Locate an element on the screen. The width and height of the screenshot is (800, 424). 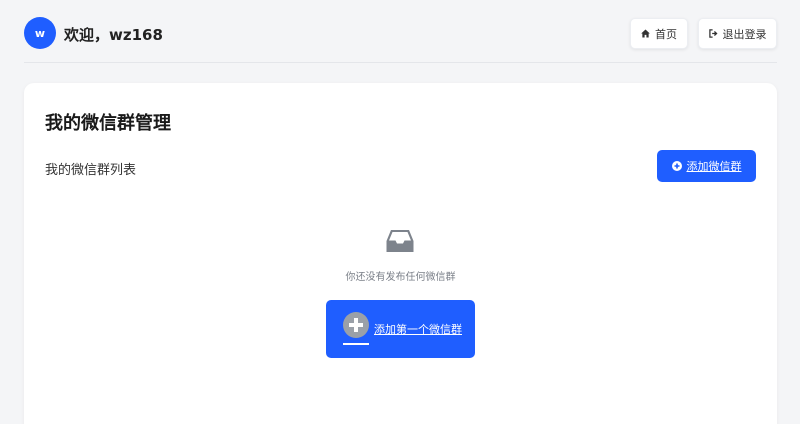
add-group-button: 添加微信群 is located at coordinates (706, 166).